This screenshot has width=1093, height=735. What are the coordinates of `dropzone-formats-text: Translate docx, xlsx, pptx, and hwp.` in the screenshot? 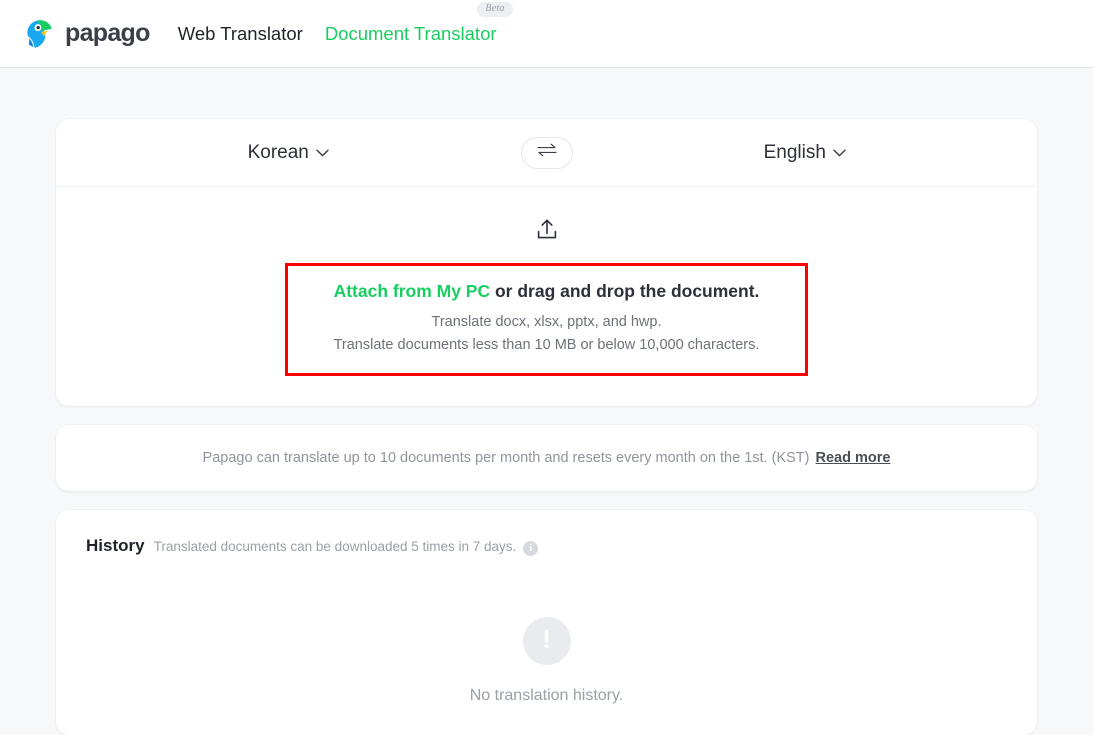 It's located at (546, 322).